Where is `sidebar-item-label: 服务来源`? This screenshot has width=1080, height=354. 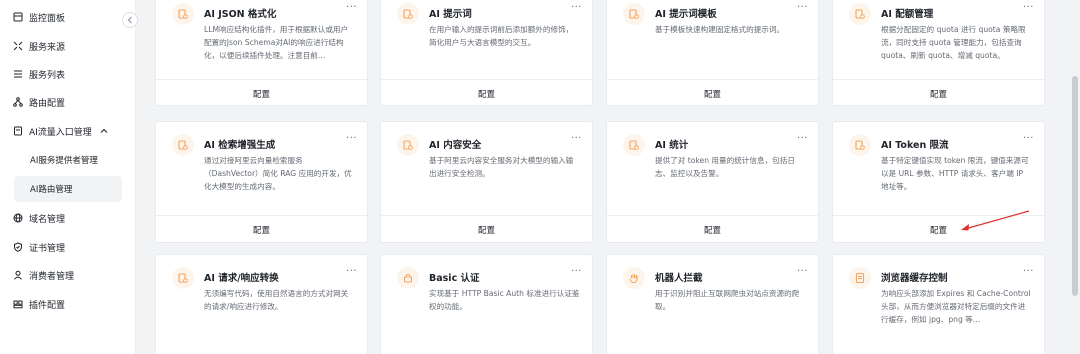
sidebar-item-label: 服务来源 is located at coordinates (47, 47).